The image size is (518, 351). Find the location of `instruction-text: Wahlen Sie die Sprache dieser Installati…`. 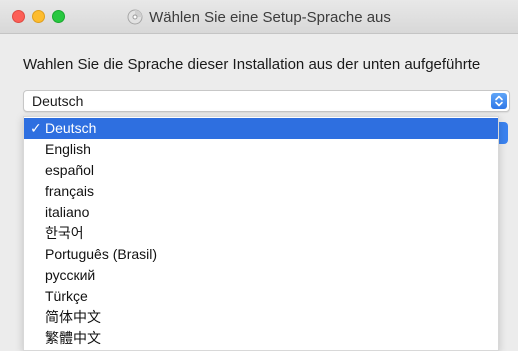

instruction-text: Wahlen Sie die Sprache dieser Installati… is located at coordinates (252, 64).